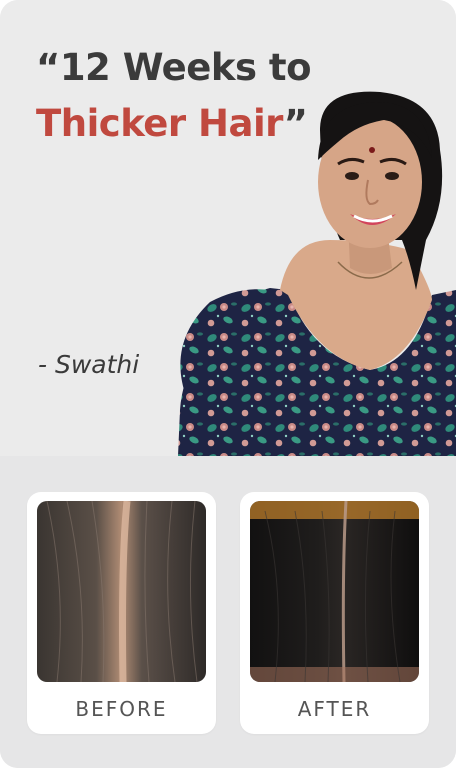  I want to click on before-card: BEFORE, so click(121, 613).